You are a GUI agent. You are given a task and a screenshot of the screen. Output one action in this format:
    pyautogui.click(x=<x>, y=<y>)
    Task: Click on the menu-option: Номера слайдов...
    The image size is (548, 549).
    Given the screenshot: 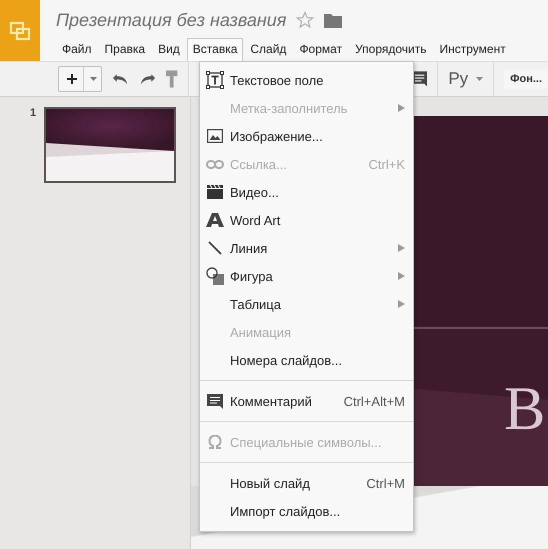 What is the action you would take?
    pyautogui.click(x=306, y=360)
    